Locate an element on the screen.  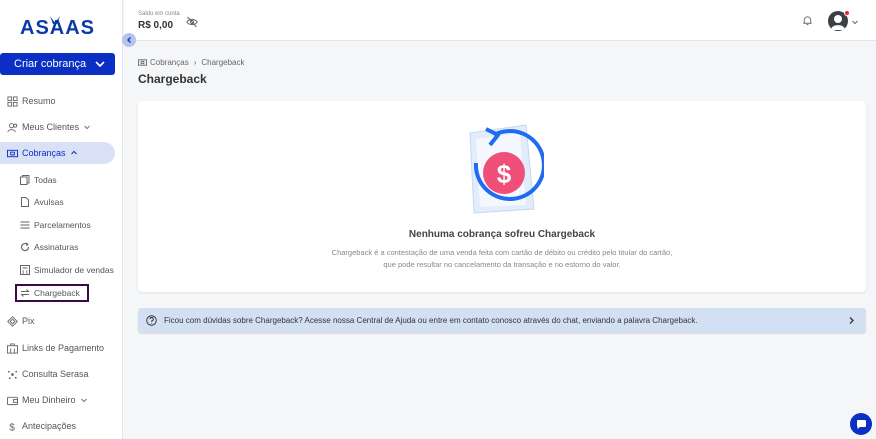
sidebar-item-links-pagamento: Links de Pagamento is located at coordinates (57, 348).